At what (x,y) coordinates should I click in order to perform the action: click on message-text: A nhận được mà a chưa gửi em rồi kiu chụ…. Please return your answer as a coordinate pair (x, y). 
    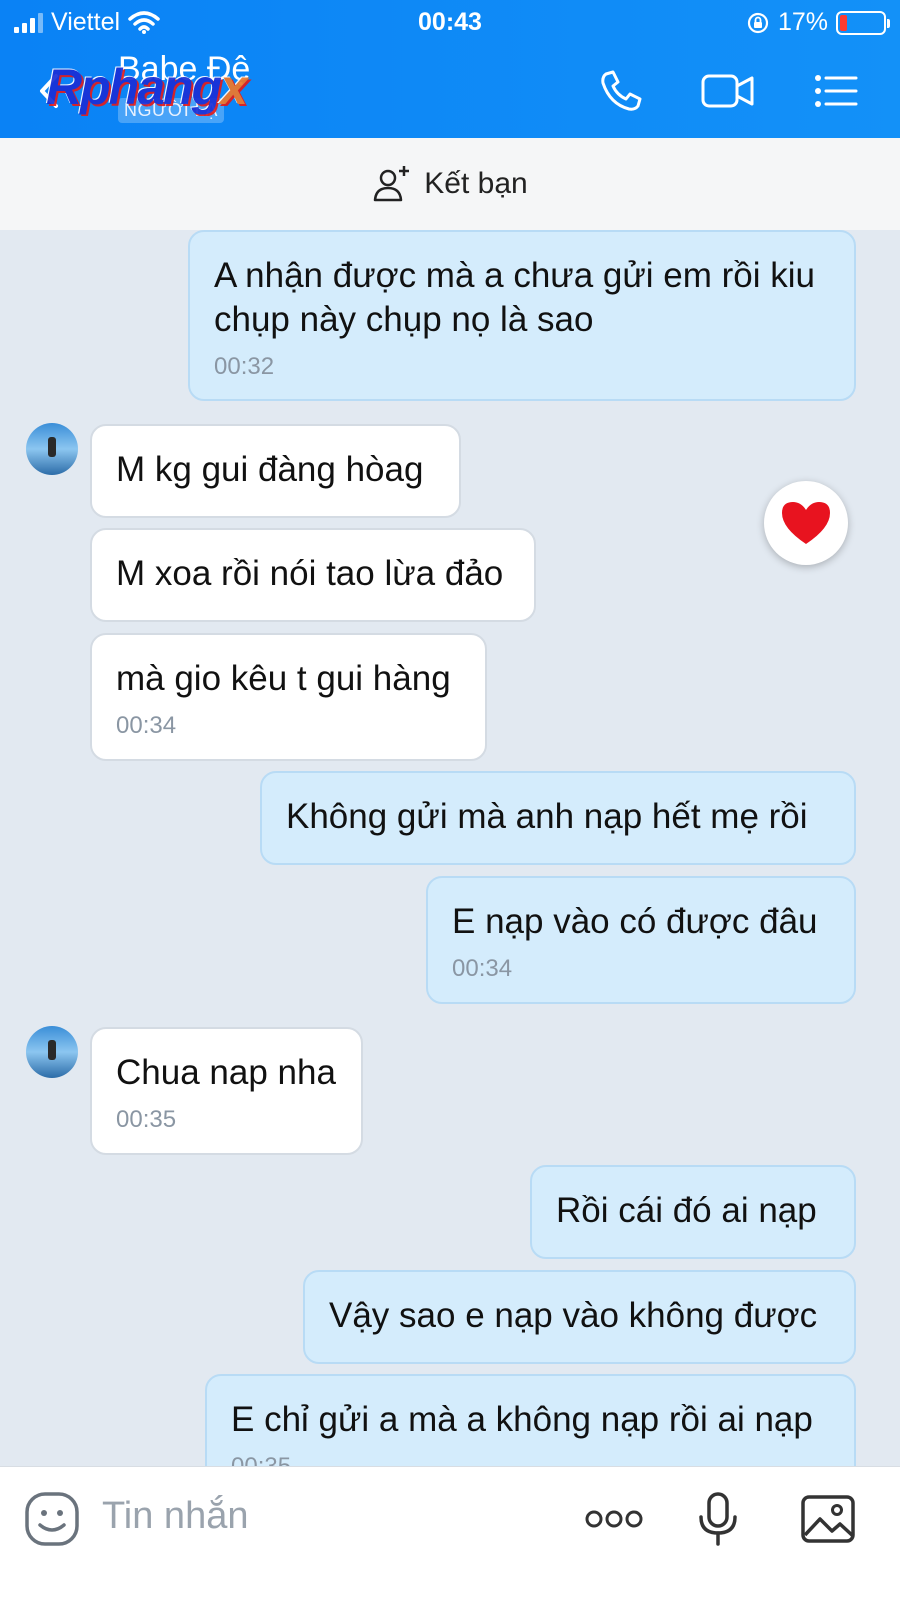
    Looking at the image, I should click on (515, 297).